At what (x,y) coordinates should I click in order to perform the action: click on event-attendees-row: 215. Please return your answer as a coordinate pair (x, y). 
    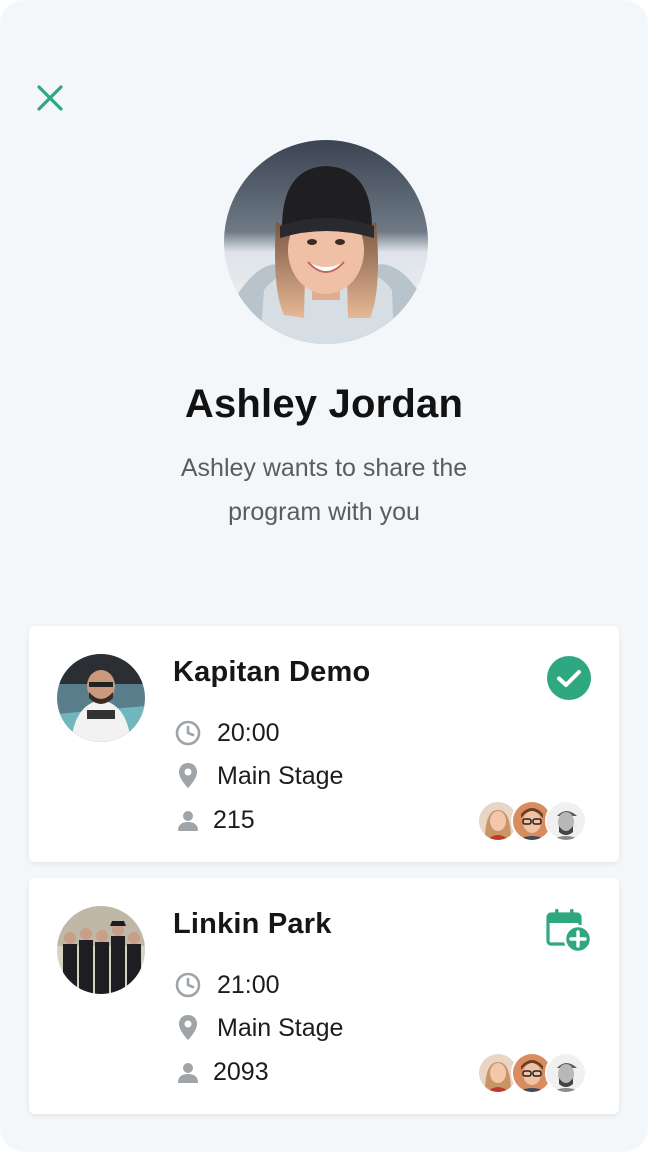
    Looking at the image, I should click on (214, 820).